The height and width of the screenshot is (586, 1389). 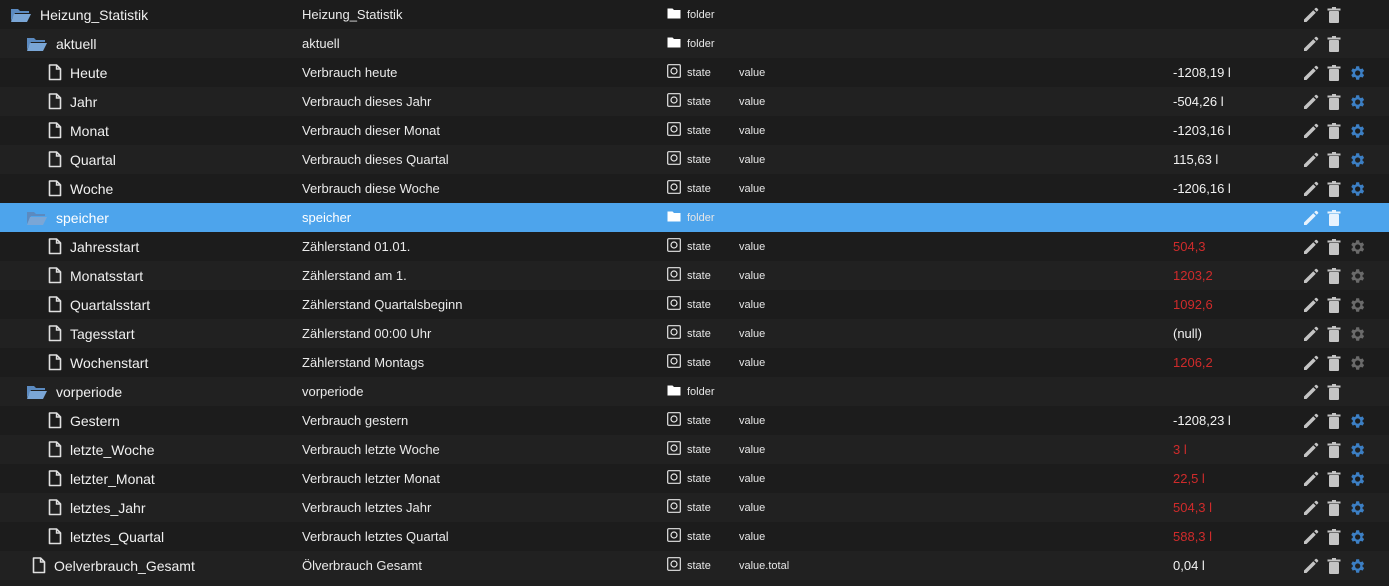 What do you see at coordinates (74, 391) in the screenshot?
I see `tree-node-id: vorperiode` at bounding box center [74, 391].